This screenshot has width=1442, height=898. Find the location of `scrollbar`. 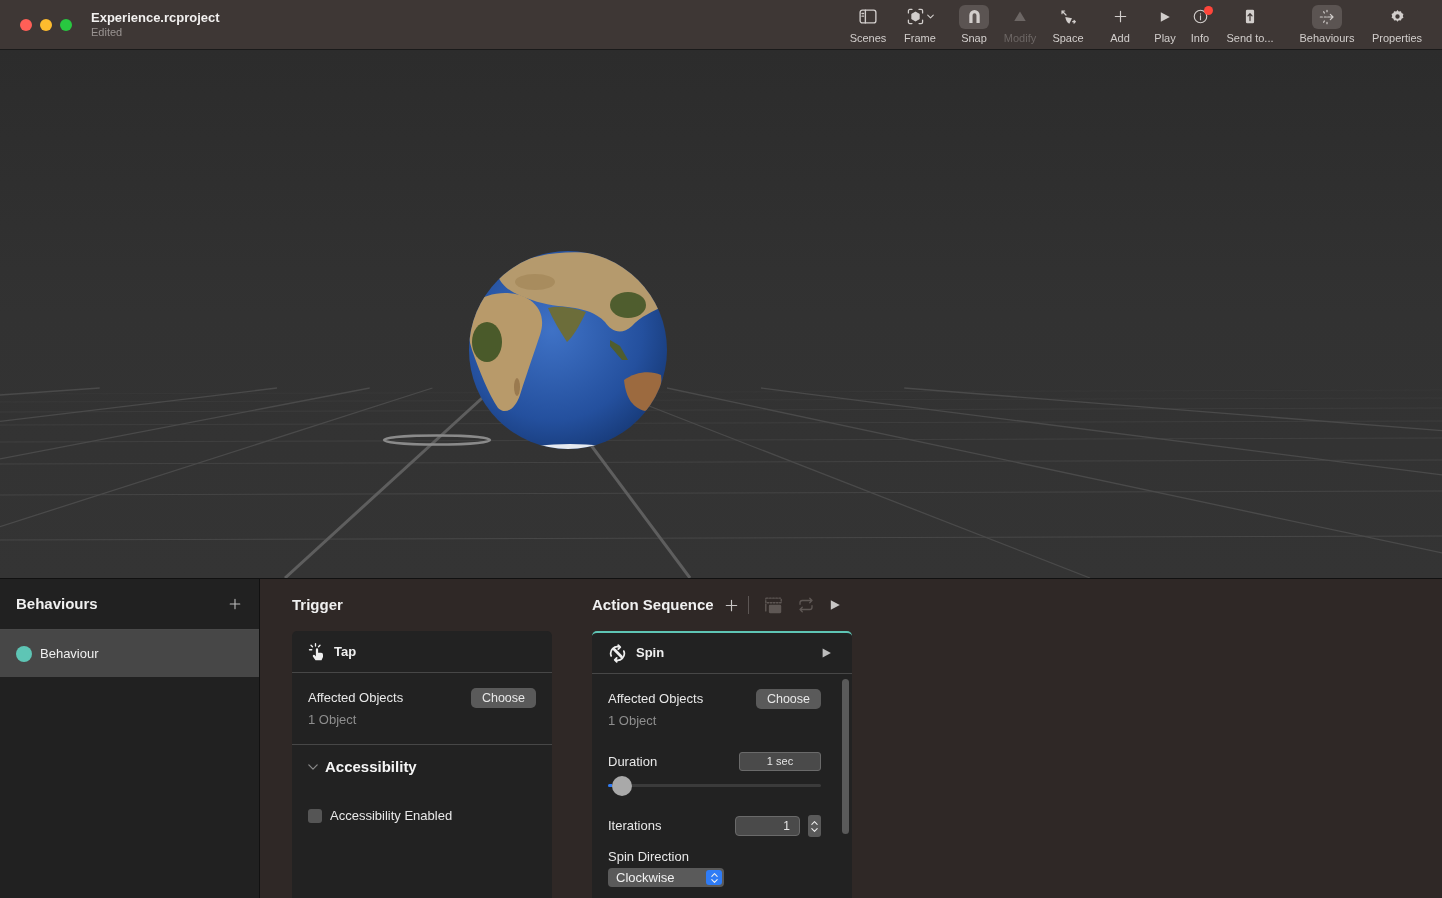

scrollbar is located at coordinates (845, 756).